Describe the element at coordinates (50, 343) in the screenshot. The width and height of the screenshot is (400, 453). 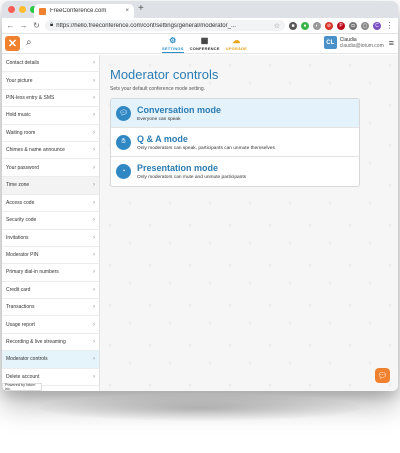
I see `sidebar-item-recording: Recording & live streaming ›` at that location.